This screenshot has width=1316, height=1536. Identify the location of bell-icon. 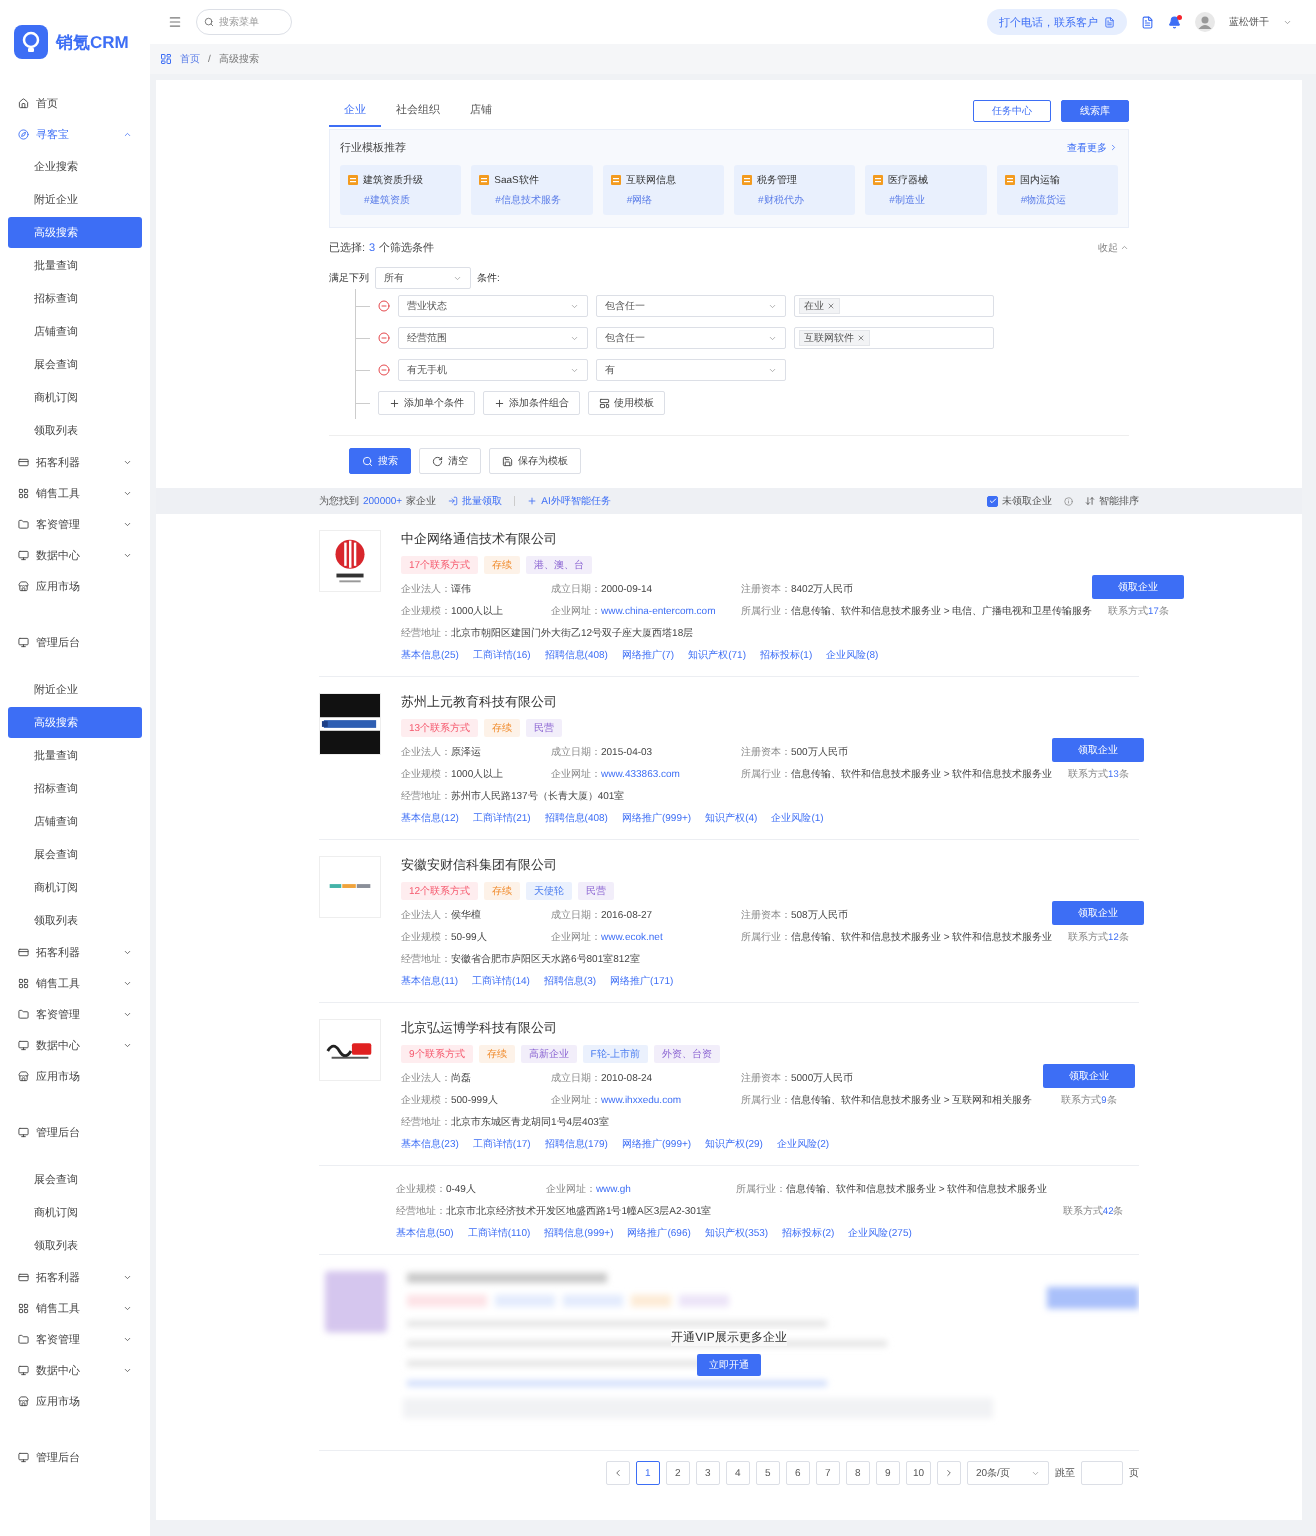
(1174, 22).